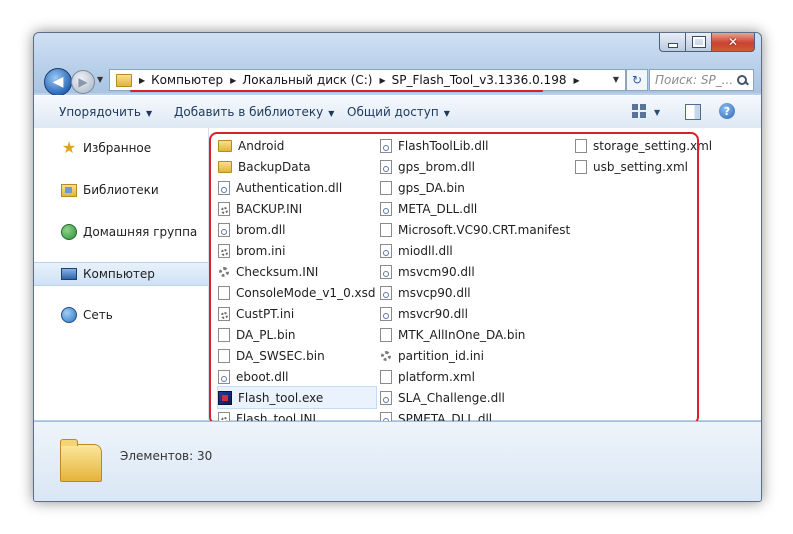  Describe the element at coordinates (69, 315) in the screenshot. I see `network-icon` at that location.